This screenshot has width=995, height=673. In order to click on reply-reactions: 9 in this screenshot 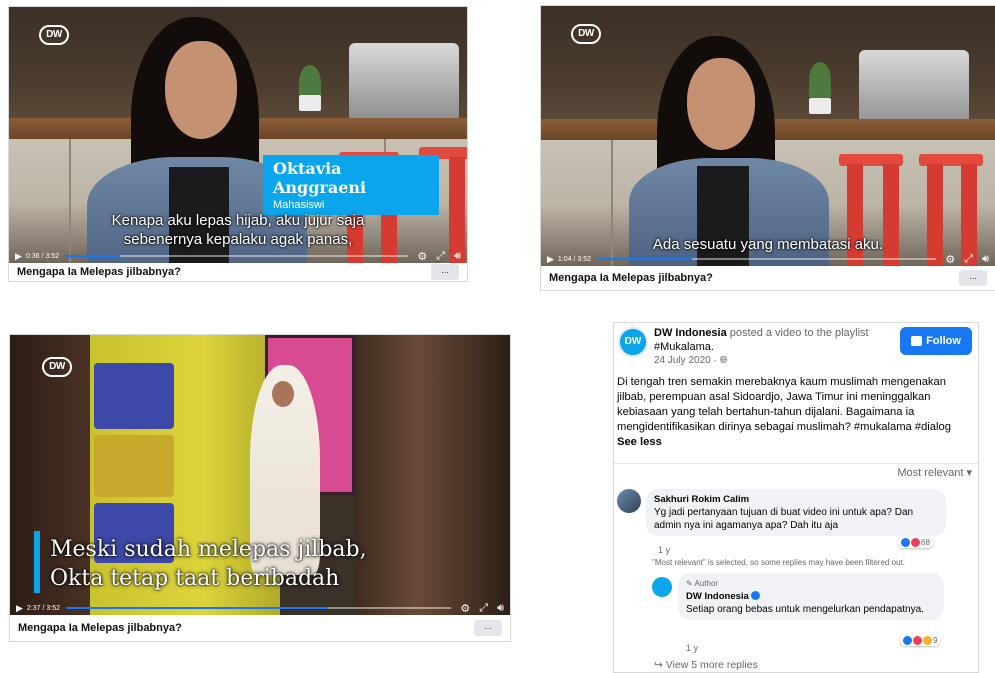, I will do `click(920, 640)`.